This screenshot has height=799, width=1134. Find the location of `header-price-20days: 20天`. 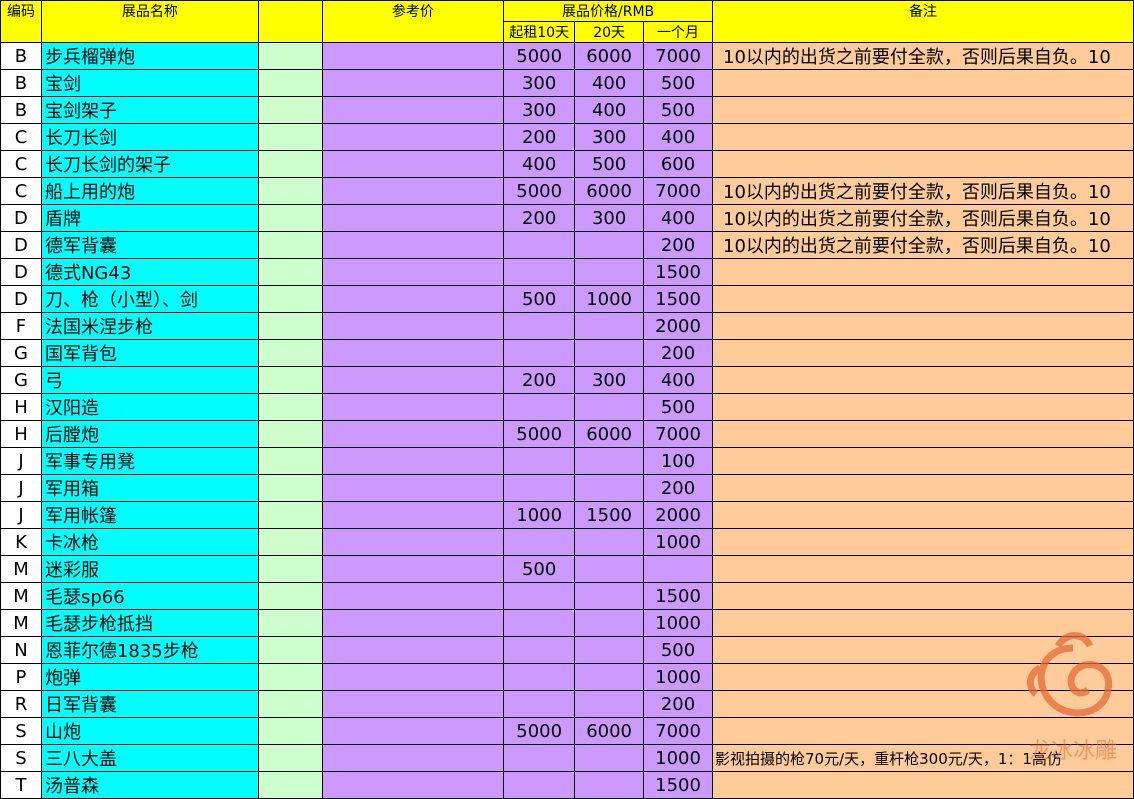

header-price-20days: 20天 is located at coordinates (609, 32).